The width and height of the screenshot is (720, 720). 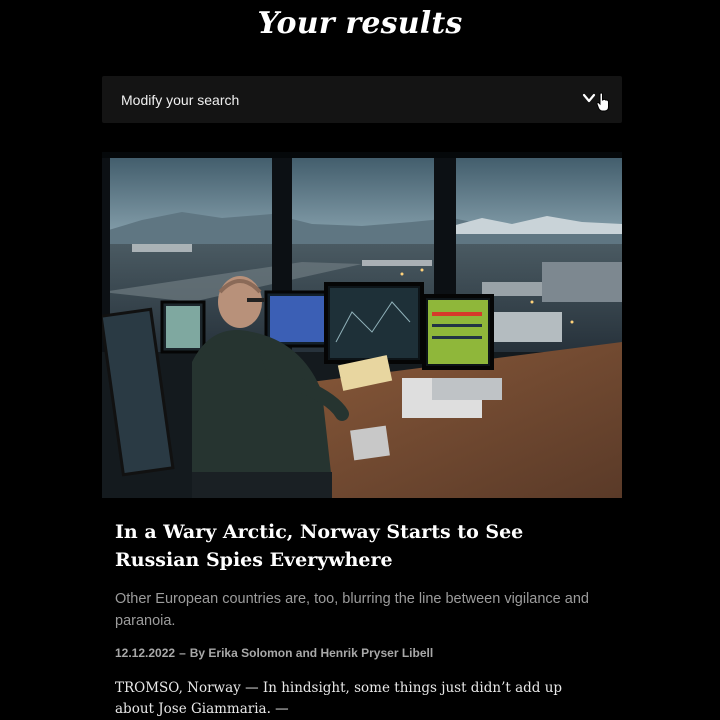 I want to click on article-date: 12.12.2022, so click(x=145, y=653).